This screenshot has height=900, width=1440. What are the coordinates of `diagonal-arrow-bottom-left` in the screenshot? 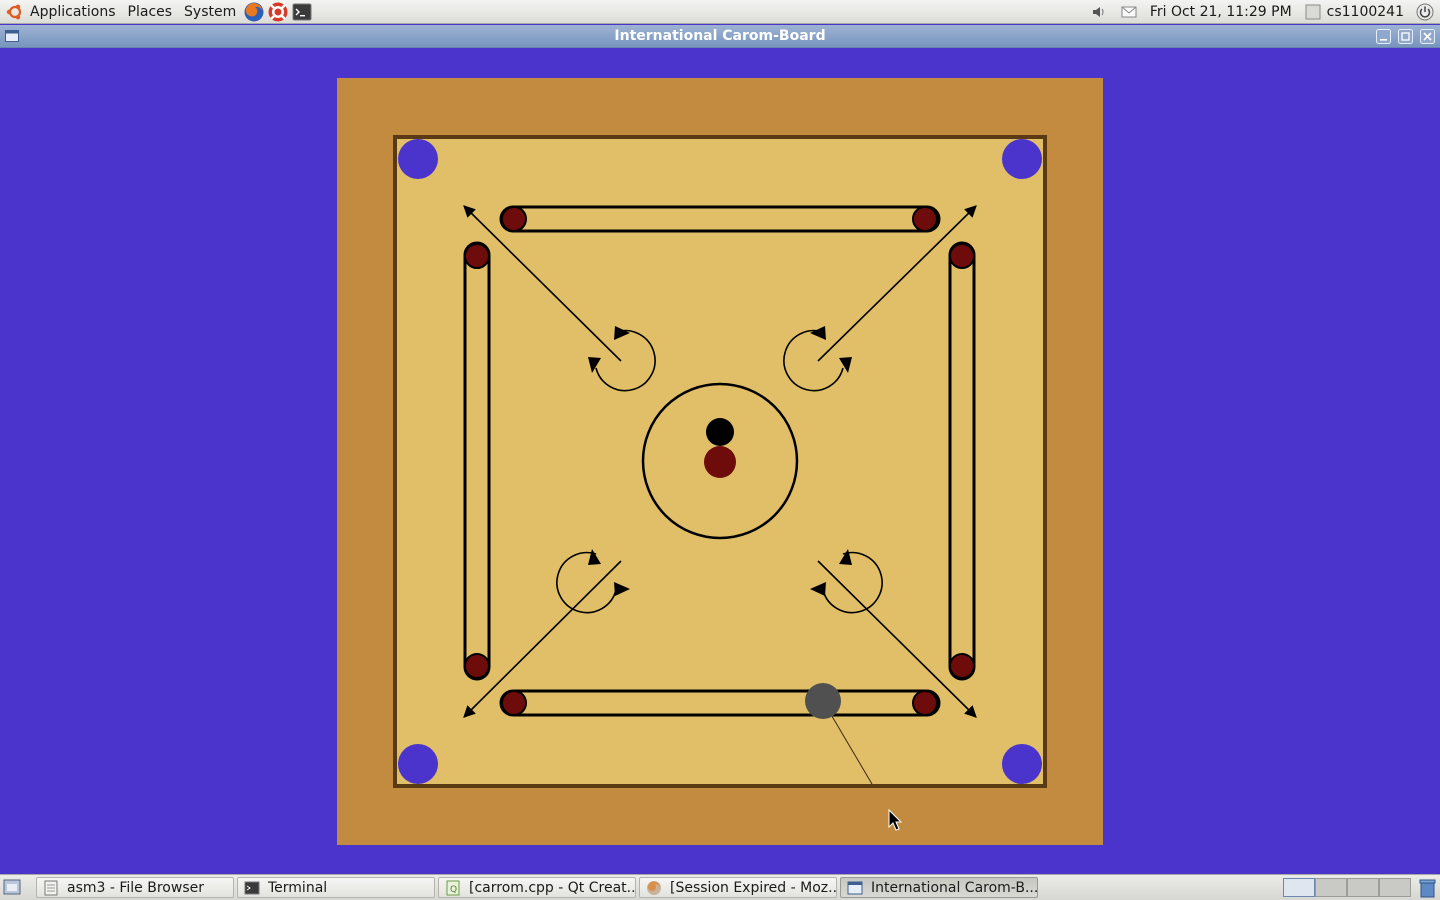 It's located at (542, 639).